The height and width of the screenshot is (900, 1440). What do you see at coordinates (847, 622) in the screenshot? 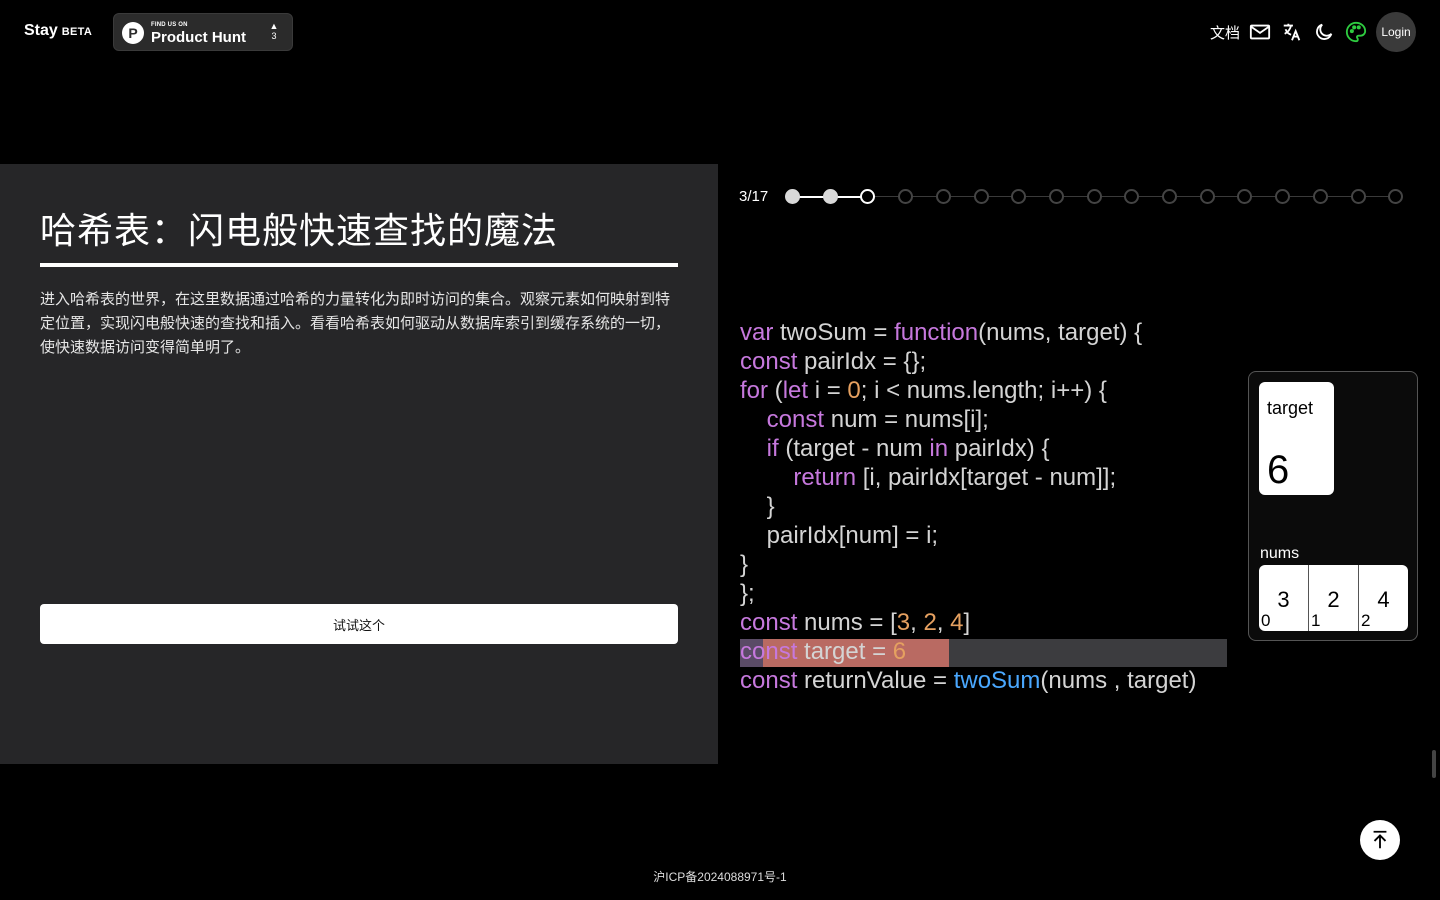
I see `code-token: nums = [` at bounding box center [847, 622].